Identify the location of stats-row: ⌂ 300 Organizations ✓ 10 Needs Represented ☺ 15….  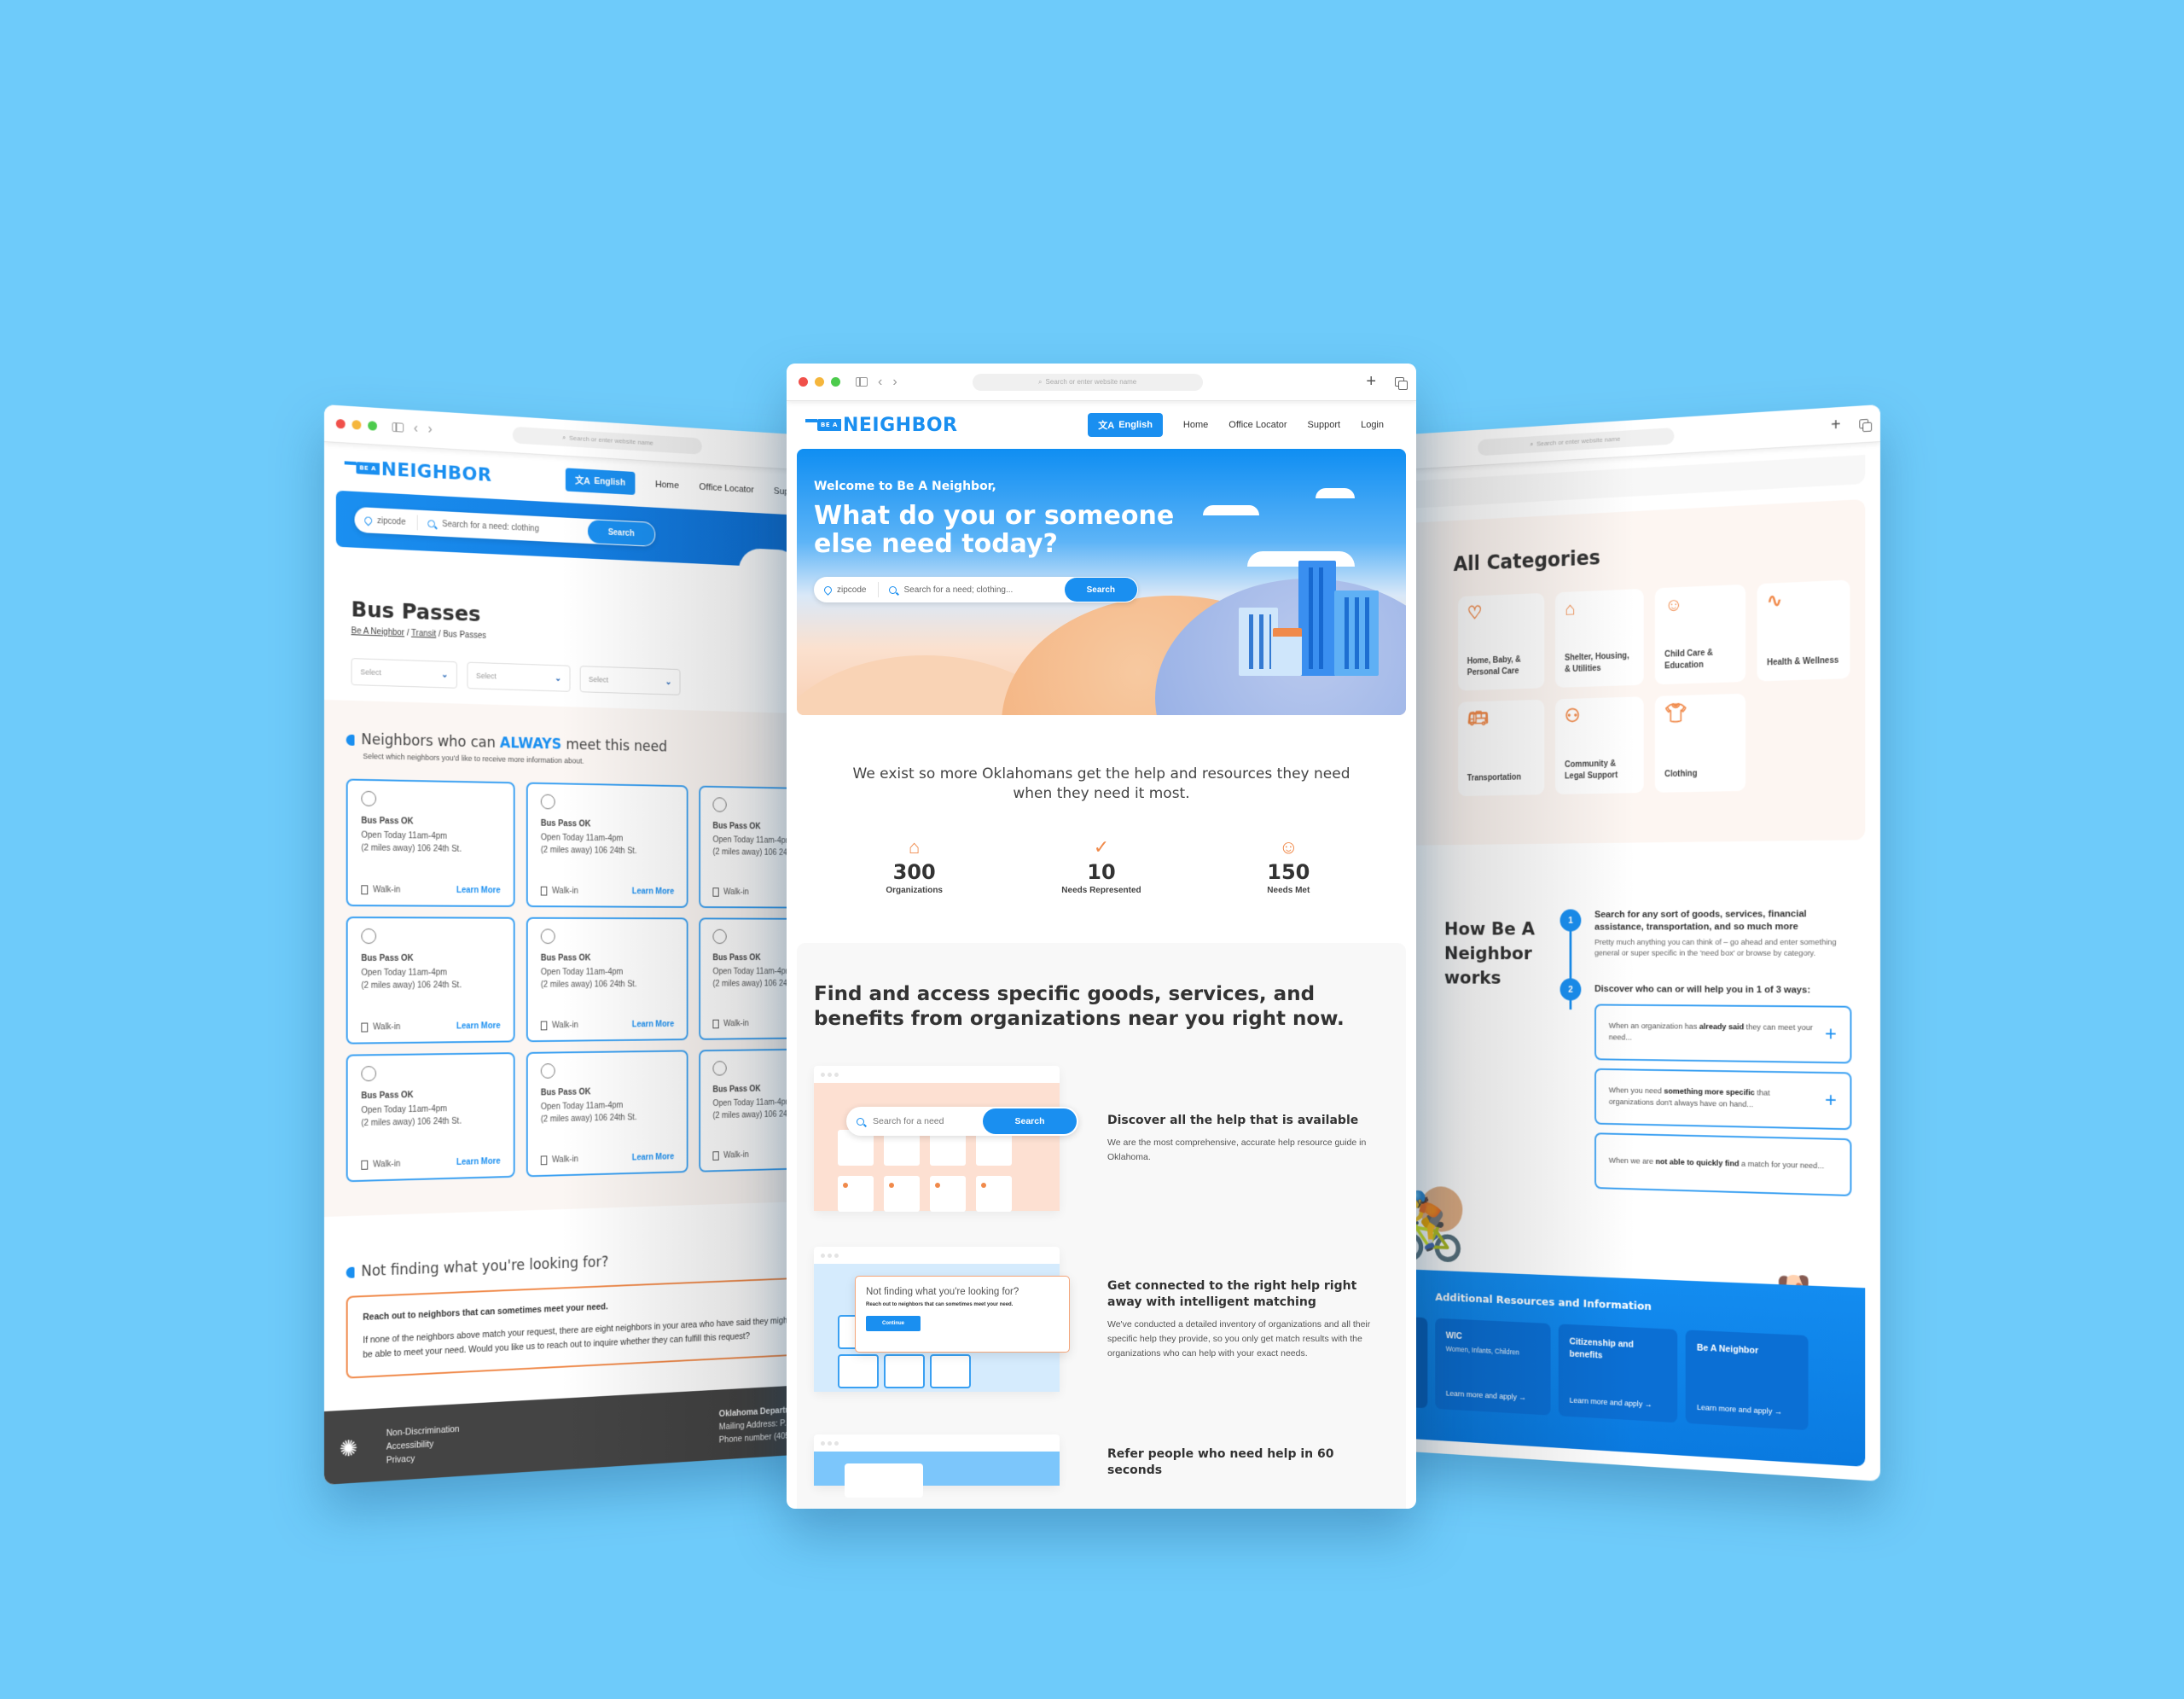
(1101, 865).